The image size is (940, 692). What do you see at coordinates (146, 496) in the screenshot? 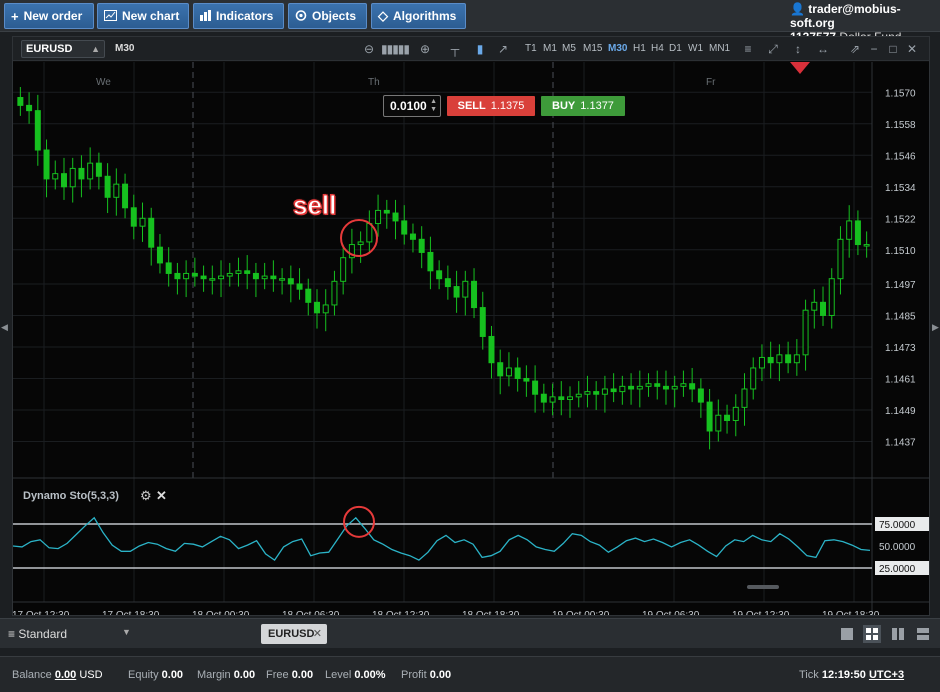
I see `gear-icon: ⚙` at bounding box center [146, 496].